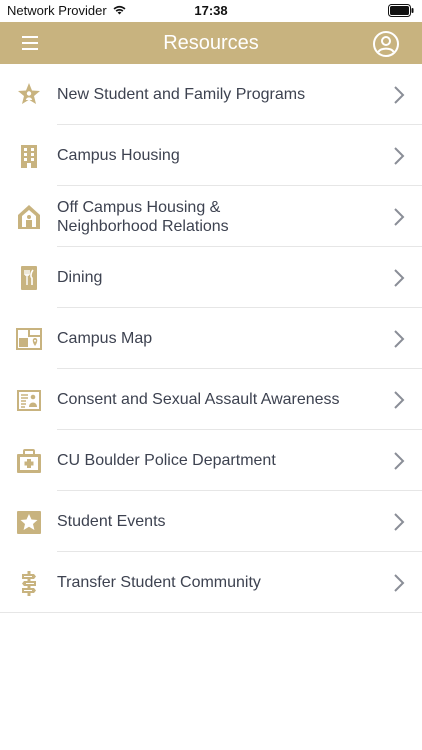 Image resolution: width=422 pixels, height=750 pixels. I want to click on star-icon, so click(29, 522).